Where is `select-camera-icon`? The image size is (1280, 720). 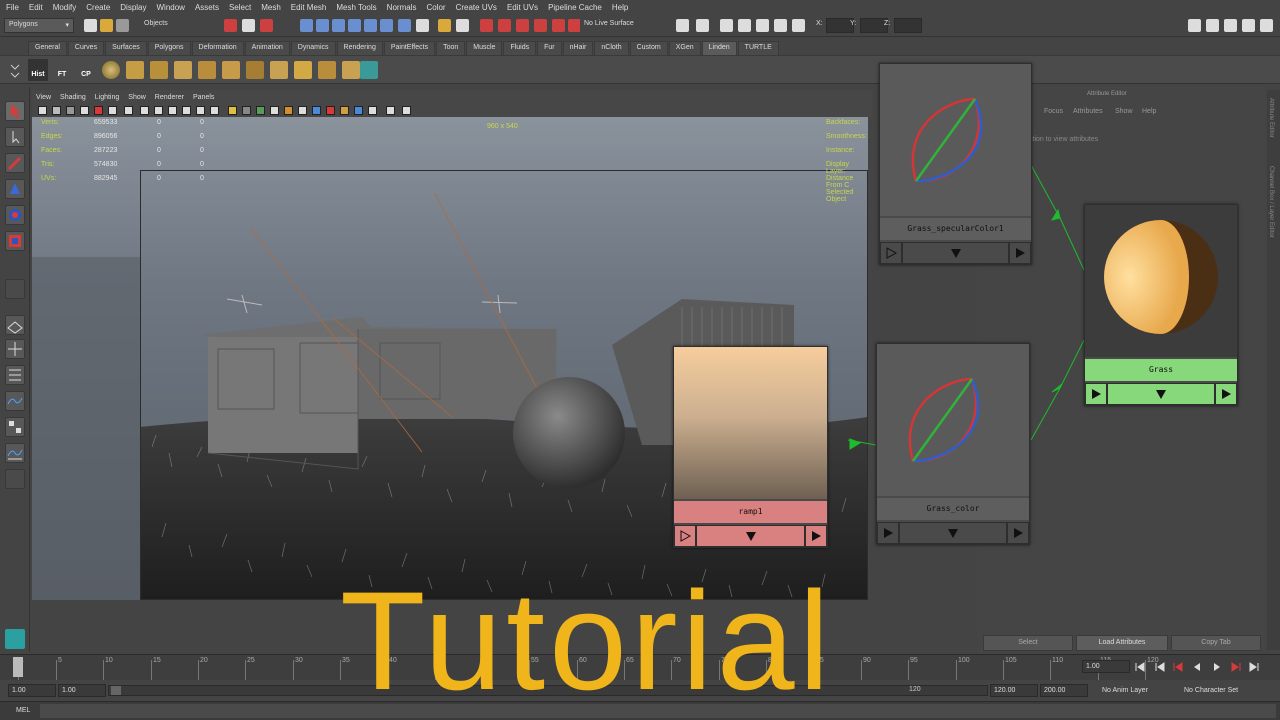
select-camera-icon is located at coordinates (42, 110).